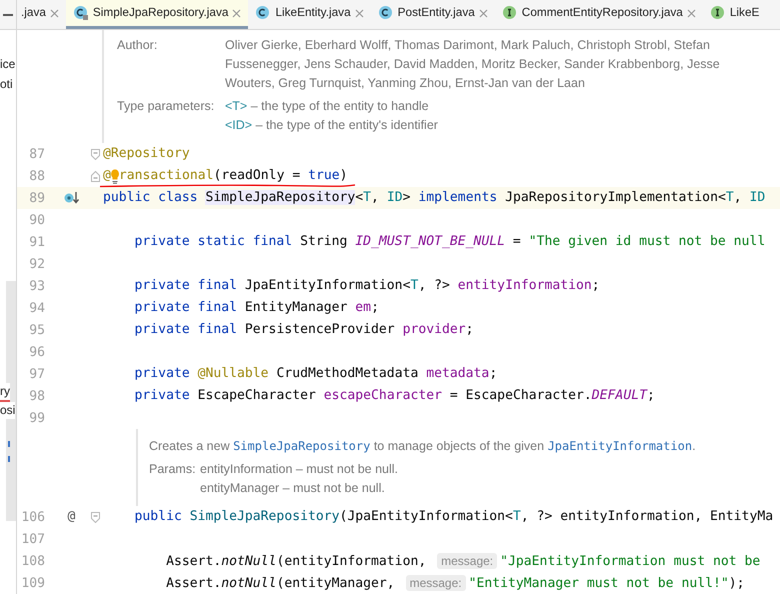 The height and width of the screenshot is (594, 780). Describe the element at coordinates (37, 176) in the screenshot. I see `line-number: 88` at that location.